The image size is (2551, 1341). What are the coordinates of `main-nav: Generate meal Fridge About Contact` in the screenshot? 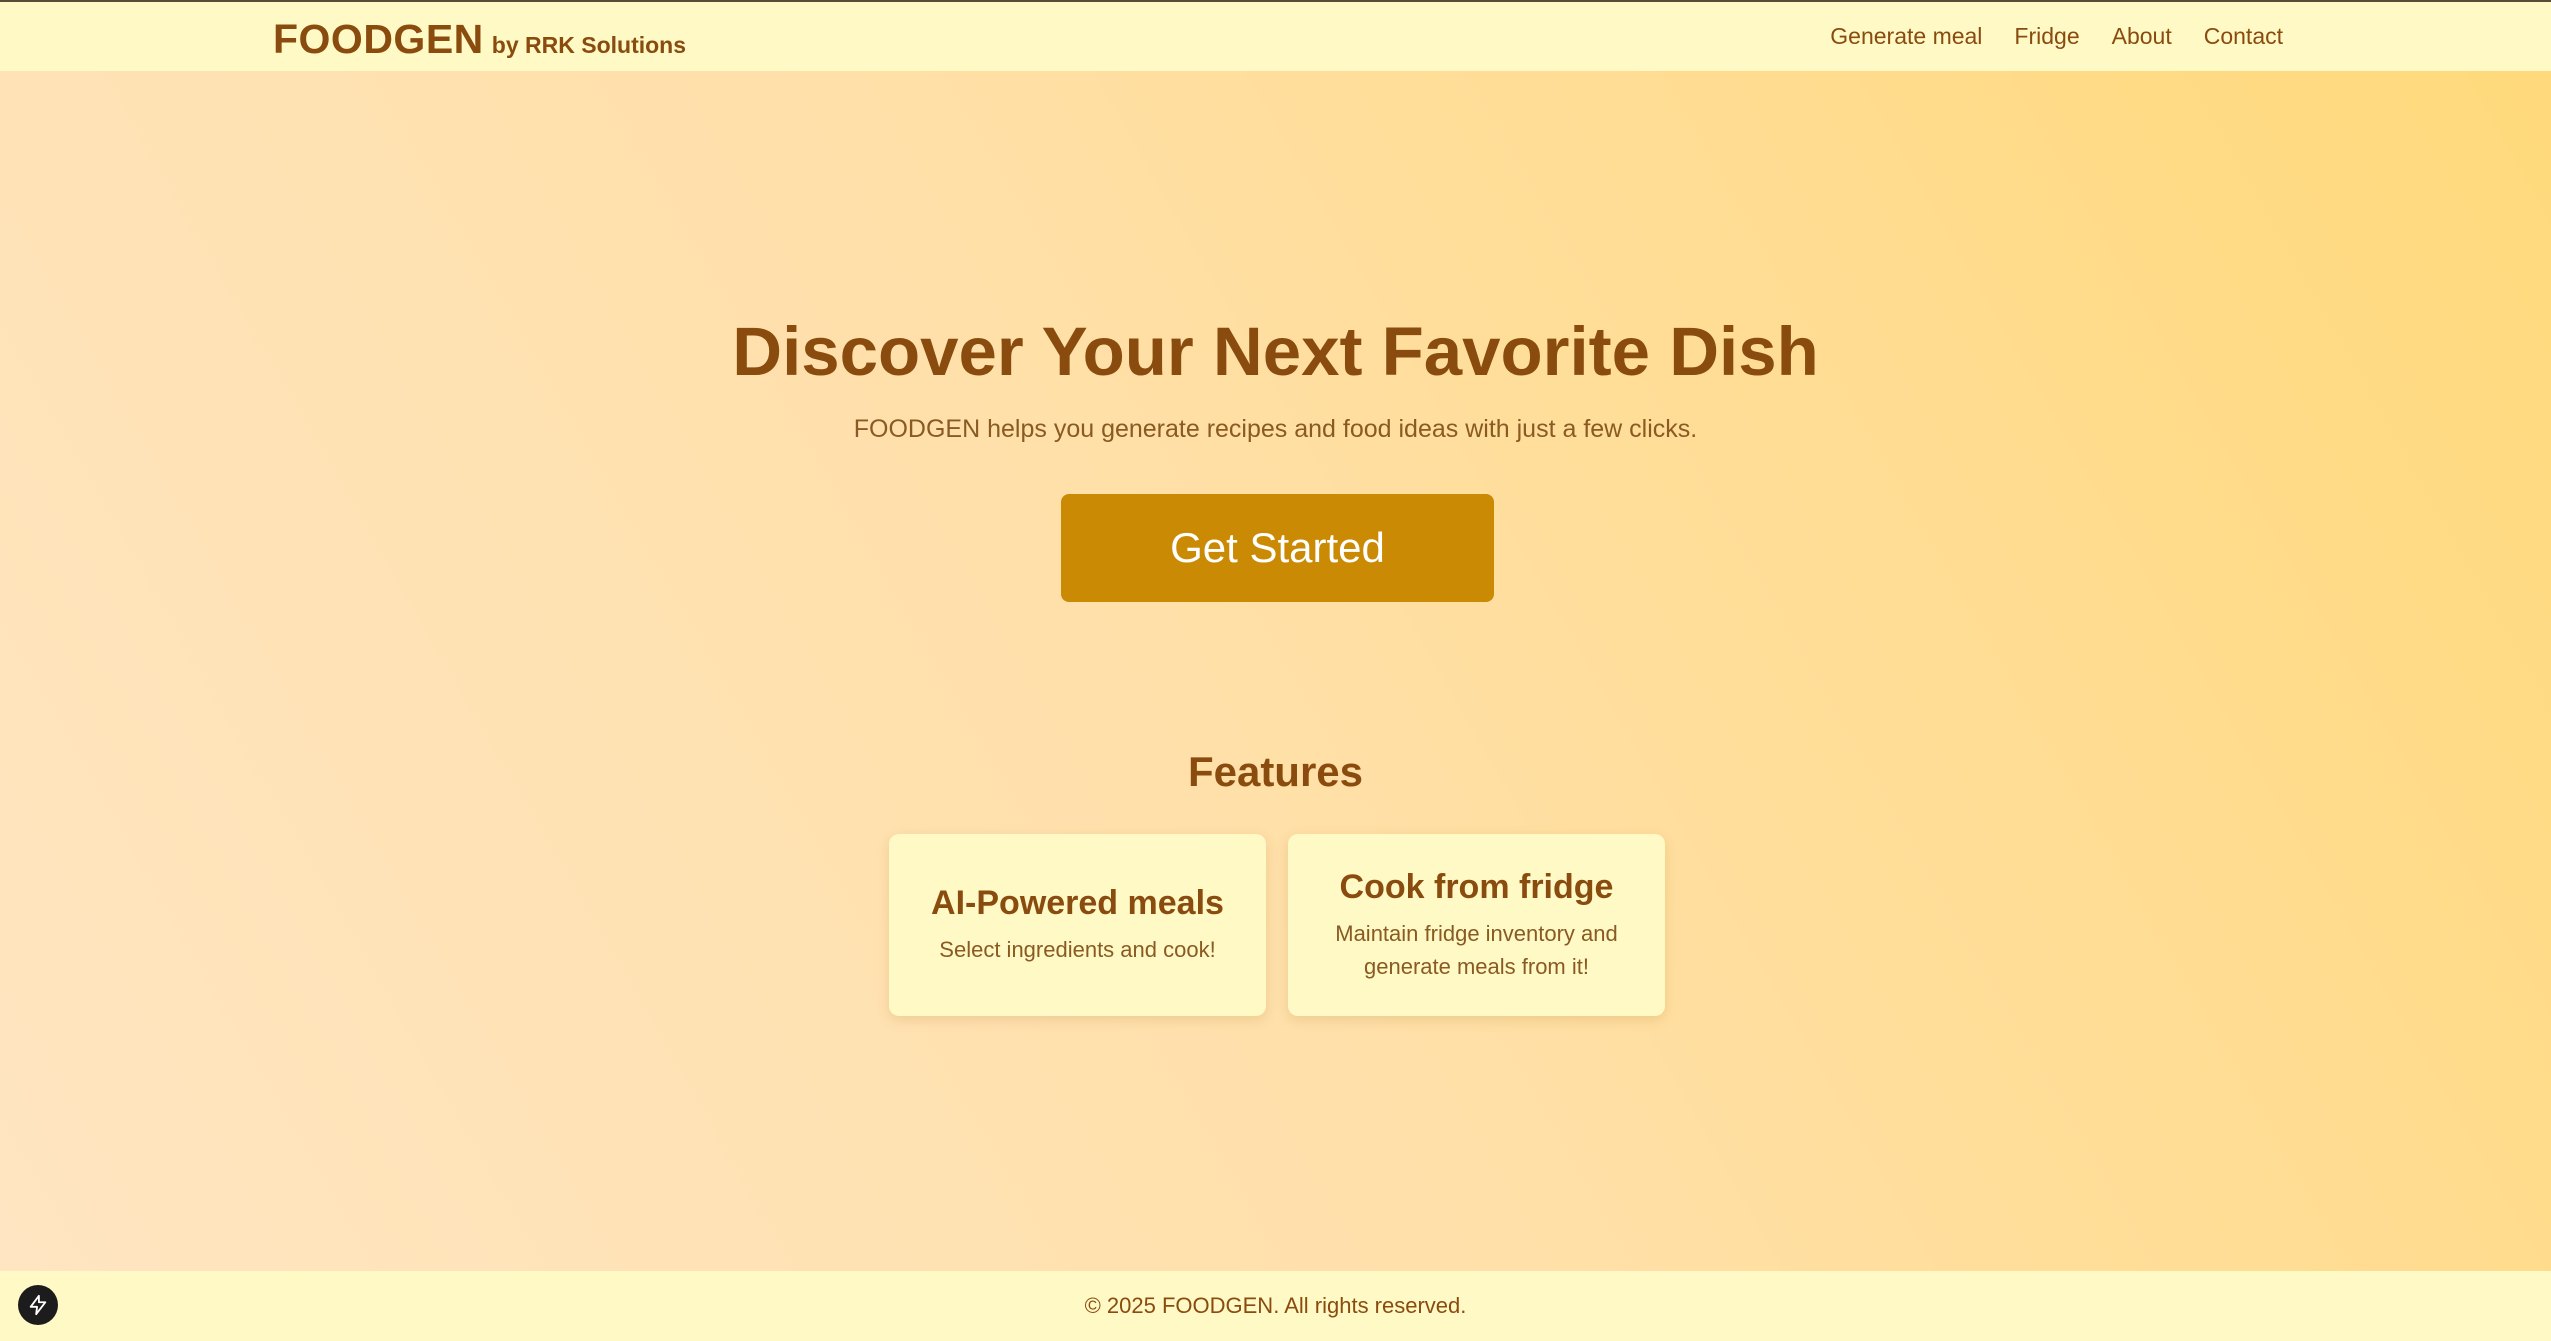 It's located at (2056, 36).